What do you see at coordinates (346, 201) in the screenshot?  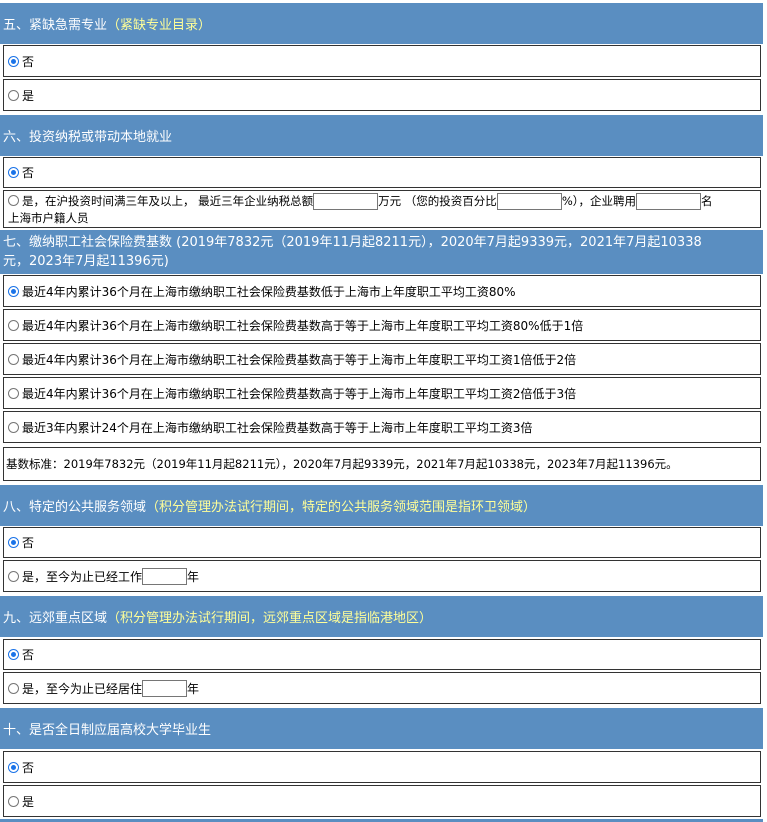 I see `tax-amount-input` at bounding box center [346, 201].